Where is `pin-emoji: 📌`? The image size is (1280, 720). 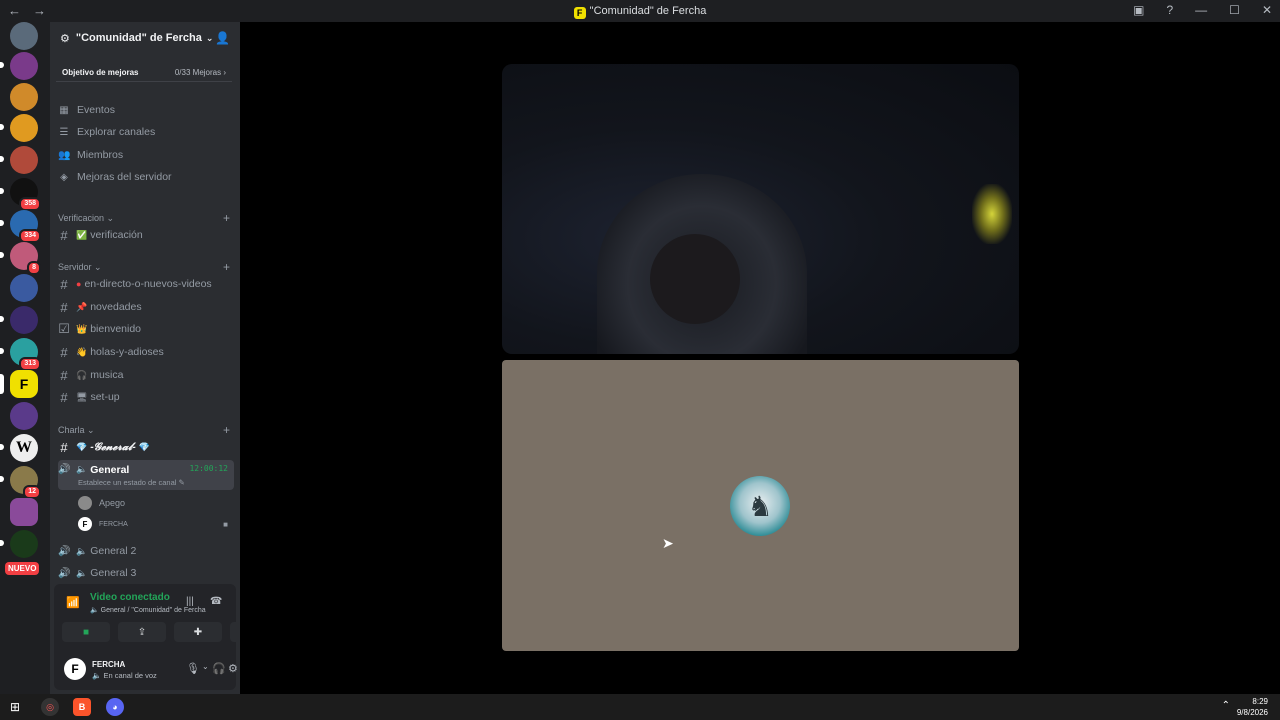 pin-emoji: 📌 is located at coordinates (82, 306).